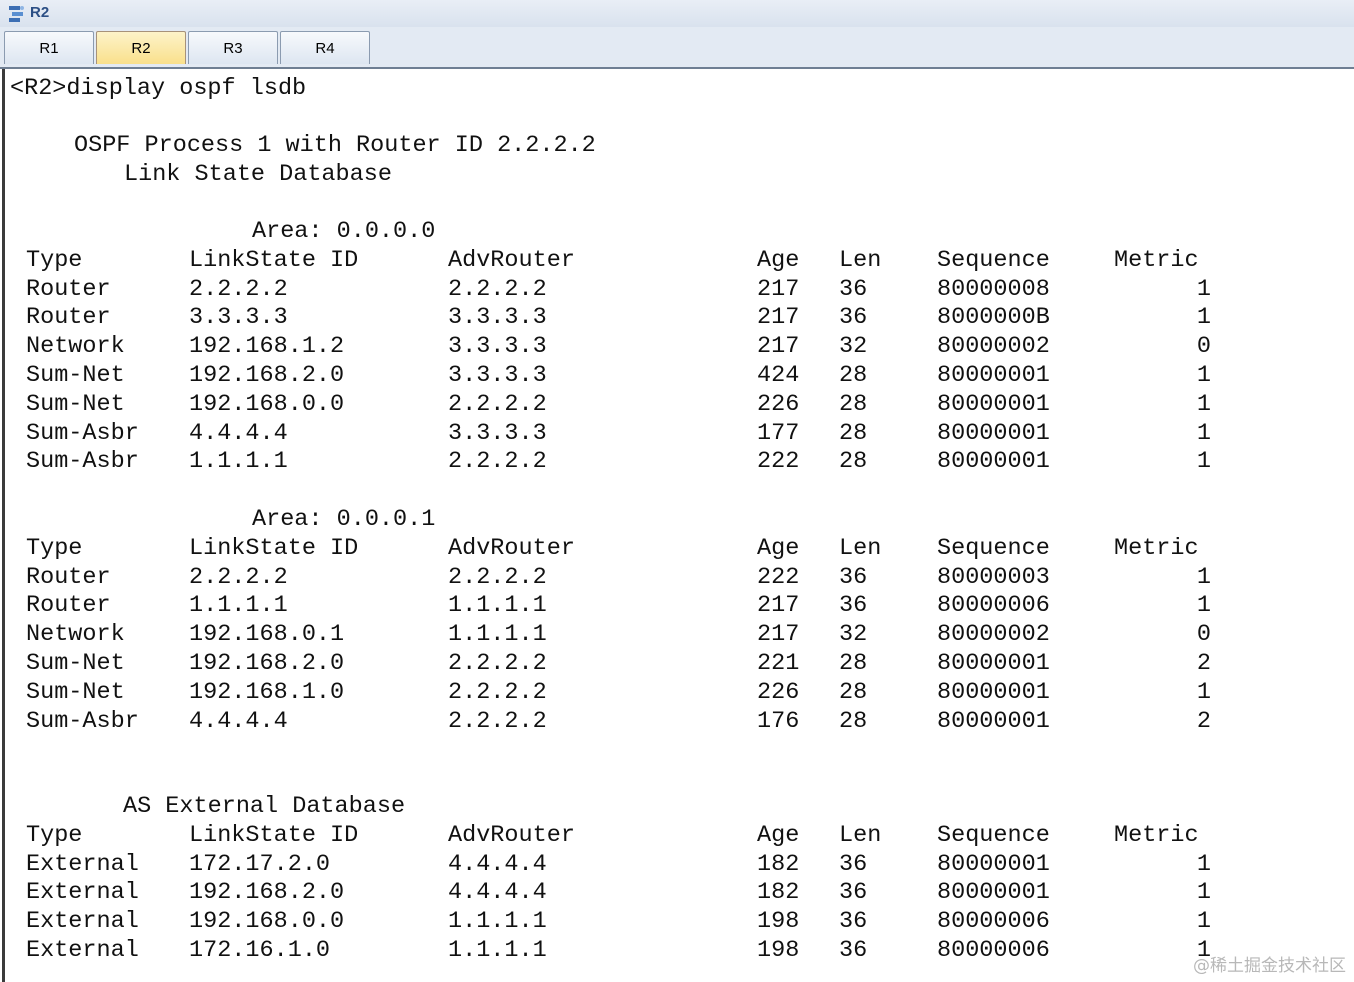 The width and height of the screenshot is (1354, 982). I want to click on command-line: <R2>display ospf lsdb, so click(158, 88).